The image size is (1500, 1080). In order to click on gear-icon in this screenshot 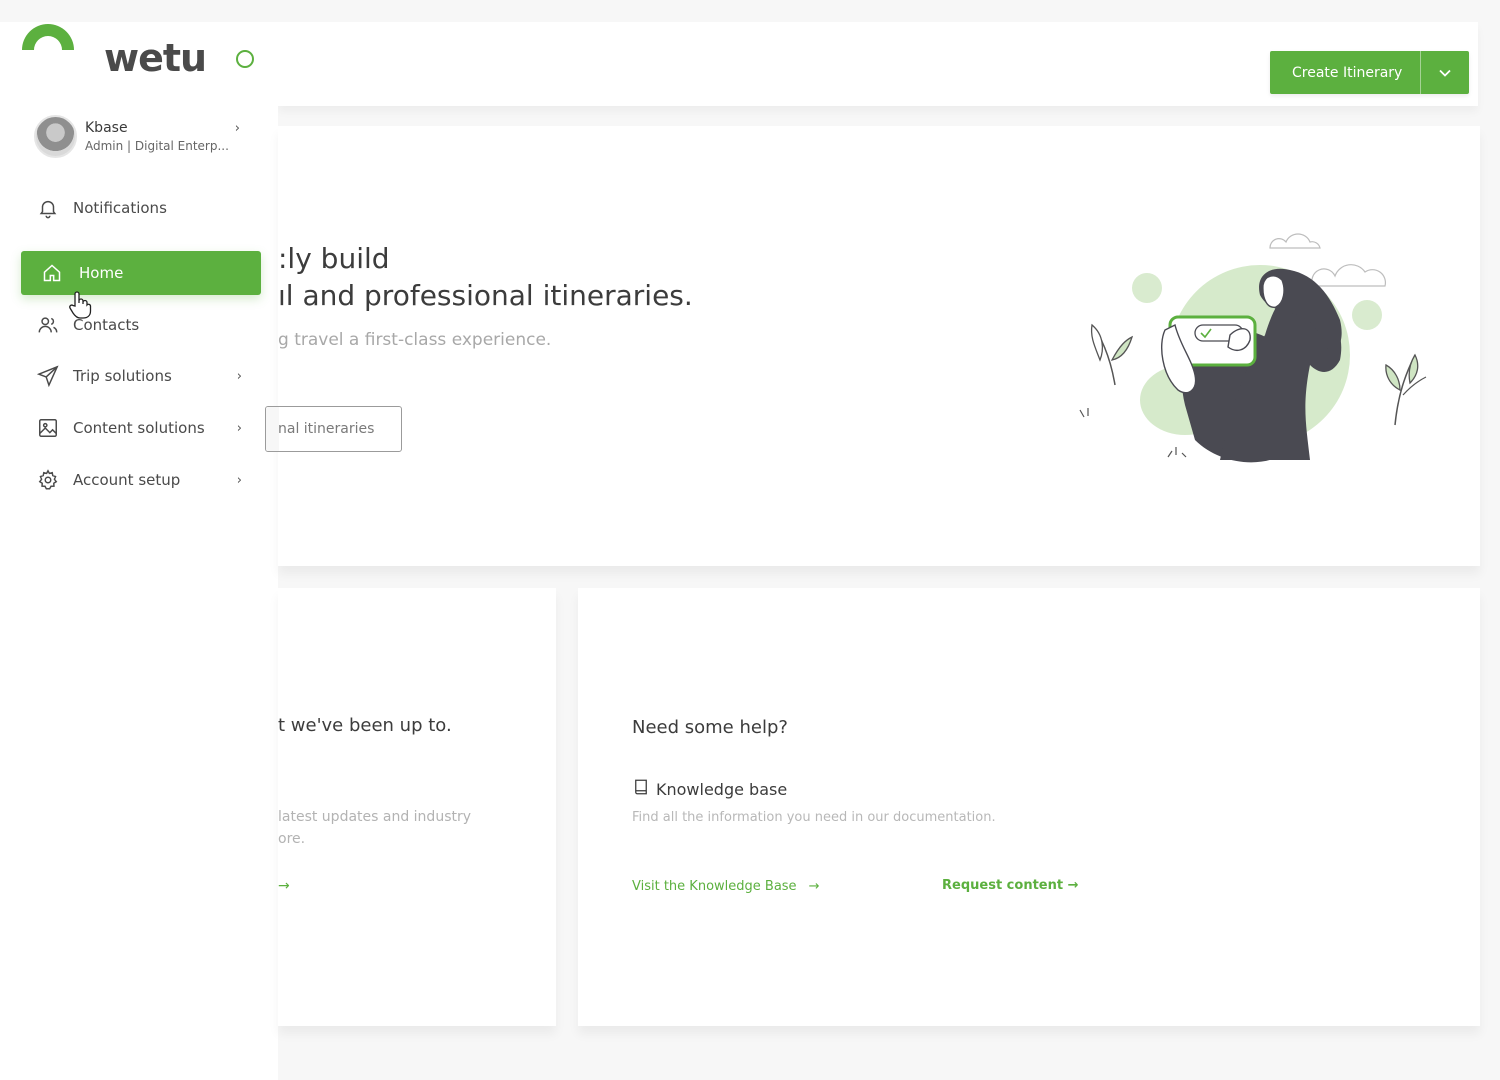, I will do `click(48, 480)`.